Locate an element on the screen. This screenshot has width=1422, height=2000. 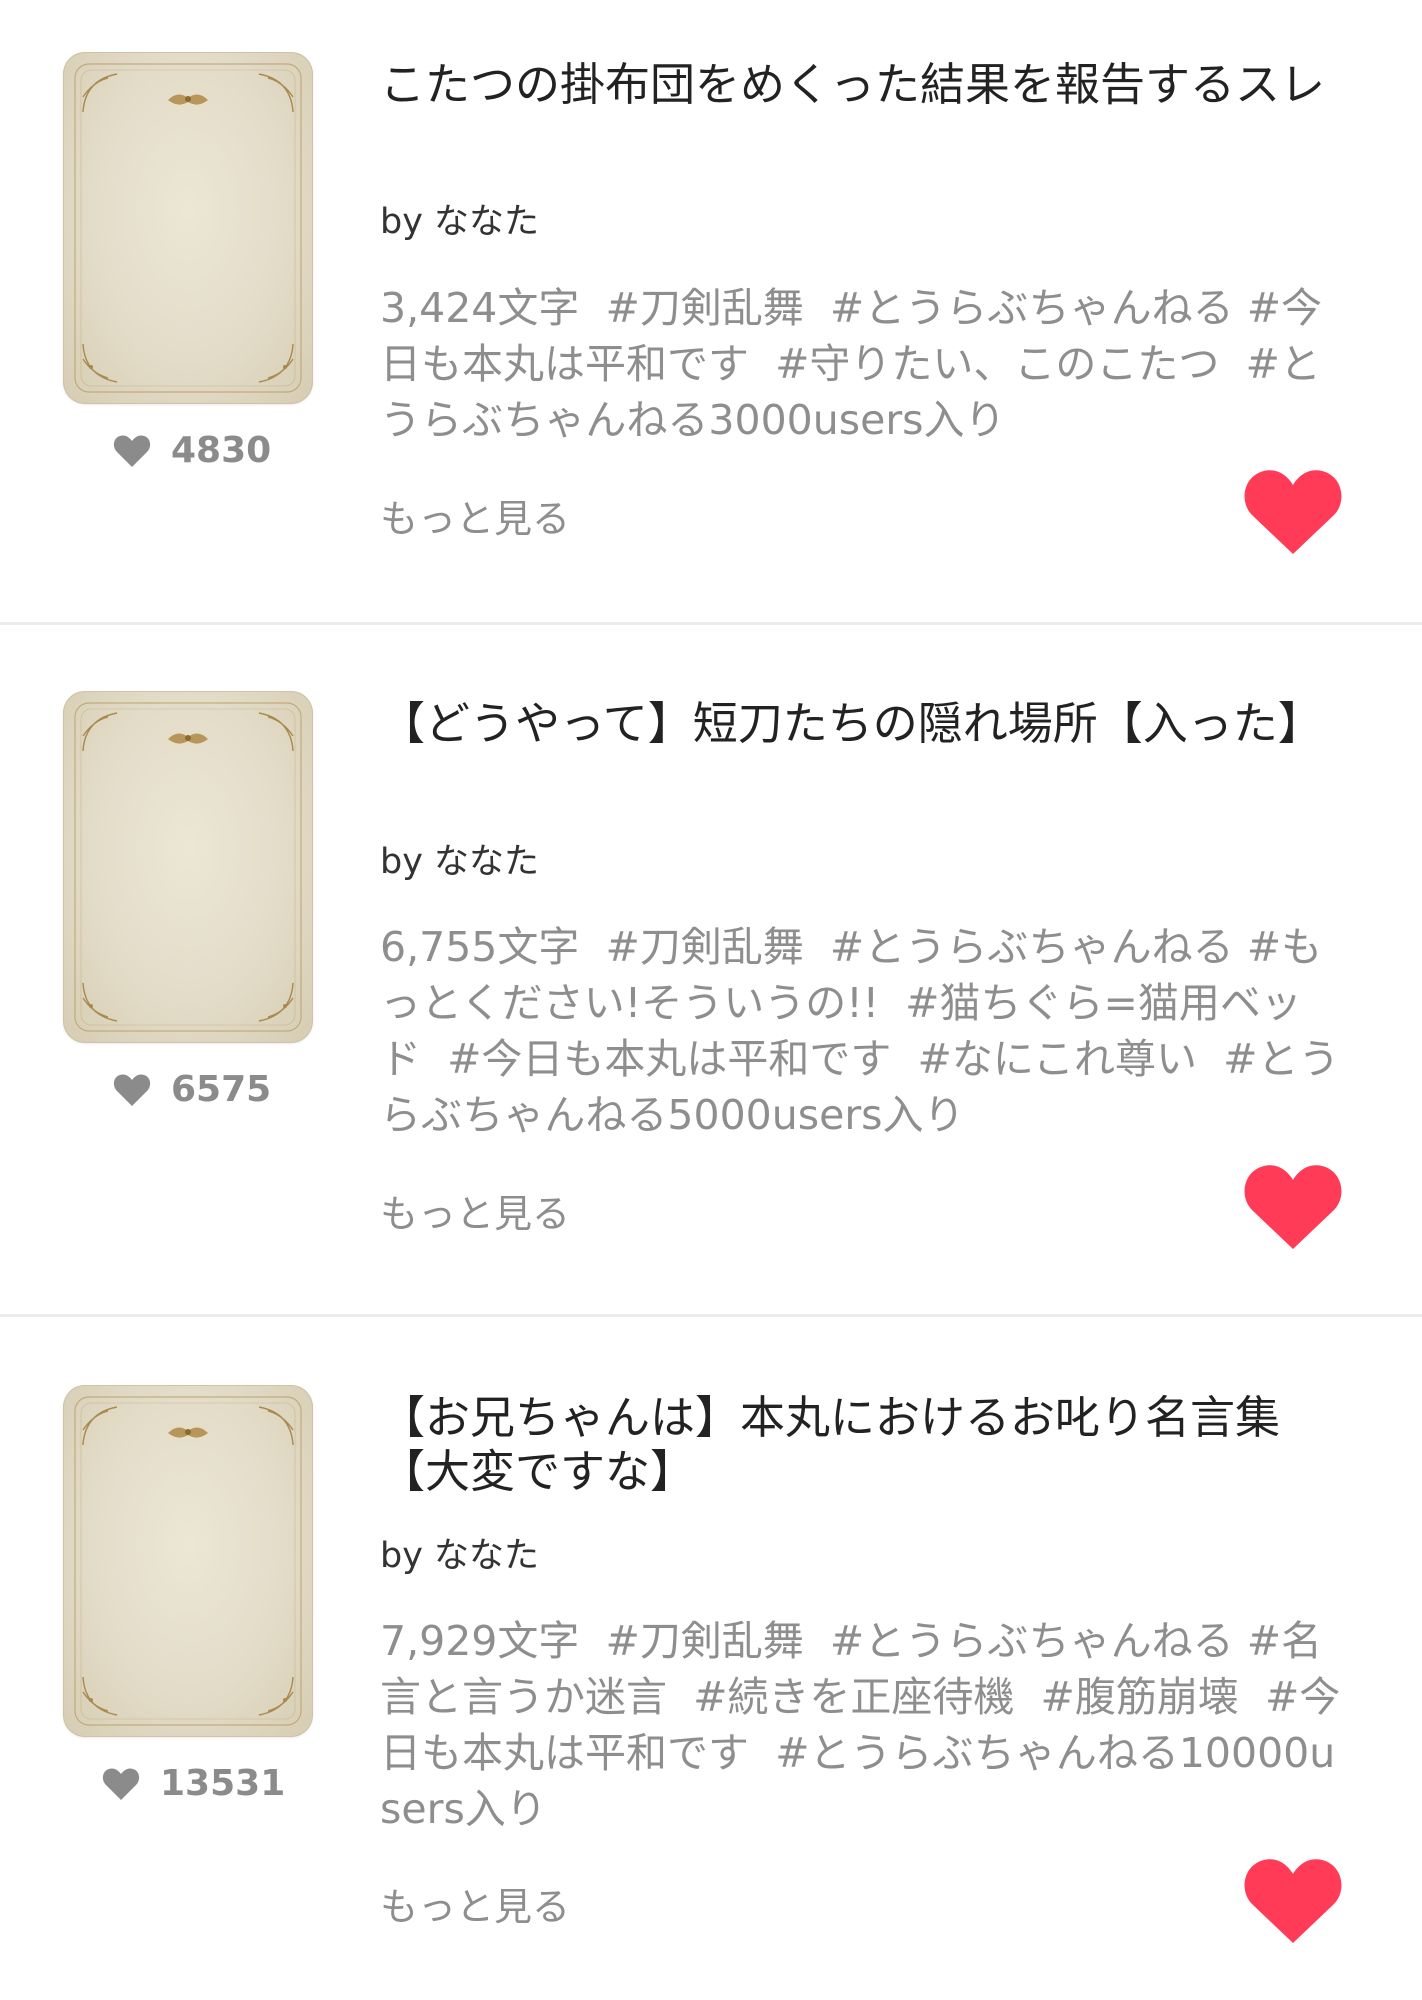
like-count: 13531 is located at coordinates (193, 1783).